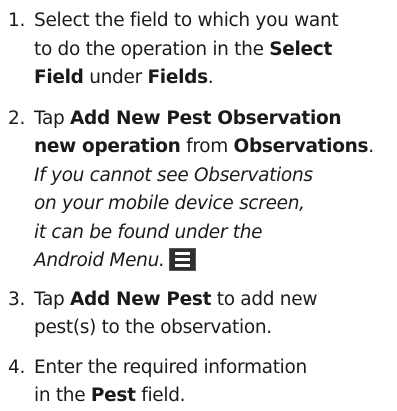 The width and height of the screenshot is (397, 411). Describe the element at coordinates (99, 260) in the screenshot. I see `android-menu-text: Android Menu.` at that location.